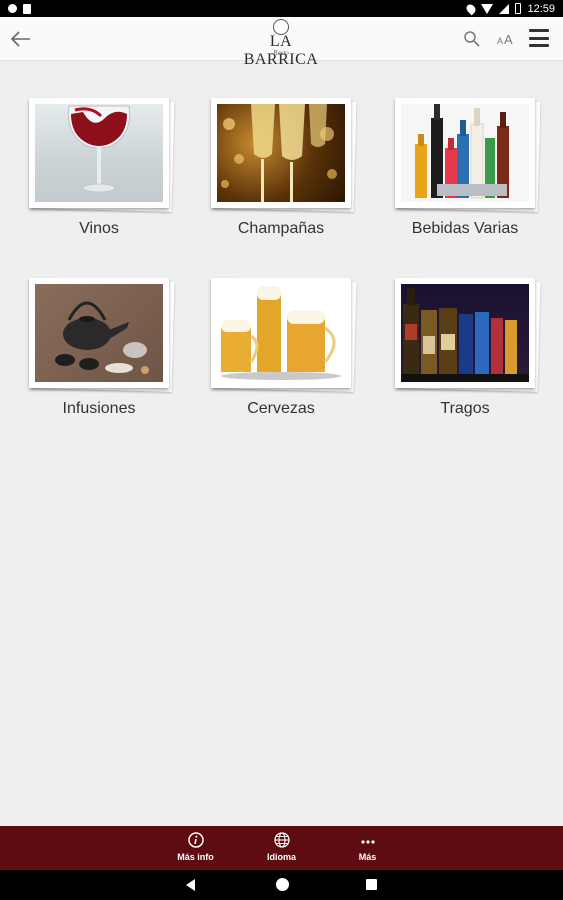 The image size is (563, 900). Describe the element at coordinates (281, 408) in the screenshot. I see `category-label: Cervezas` at that location.